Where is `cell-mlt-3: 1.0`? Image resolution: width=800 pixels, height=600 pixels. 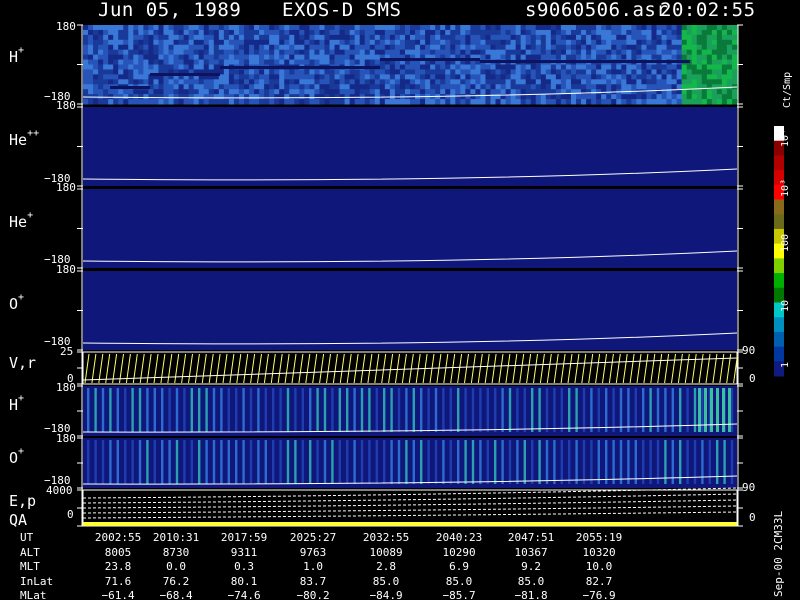 cell-mlt-3: 1.0 is located at coordinates (313, 566).